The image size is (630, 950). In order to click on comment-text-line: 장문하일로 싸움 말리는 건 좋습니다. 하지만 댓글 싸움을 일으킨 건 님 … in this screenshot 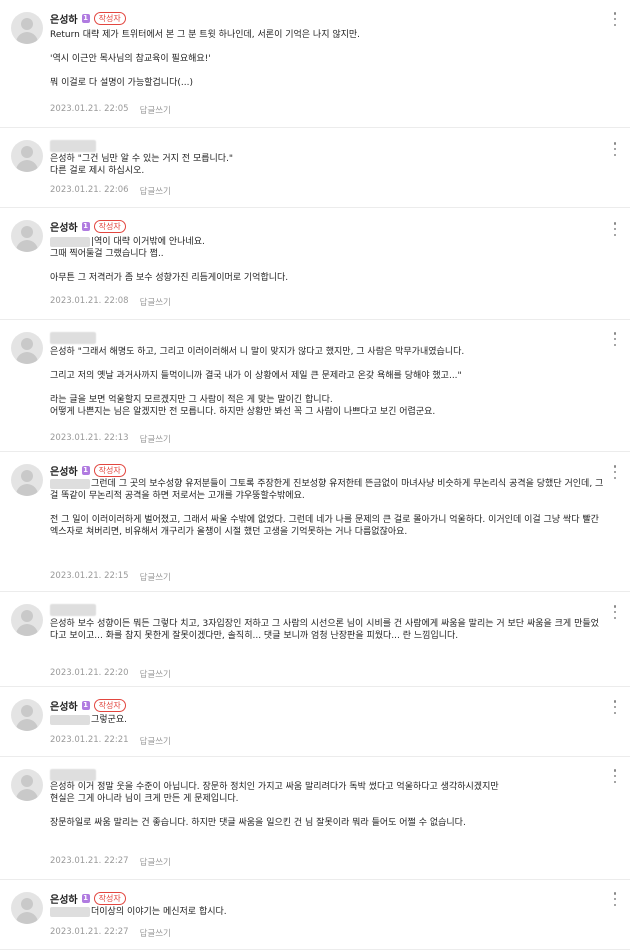, I will do `click(328, 823)`.